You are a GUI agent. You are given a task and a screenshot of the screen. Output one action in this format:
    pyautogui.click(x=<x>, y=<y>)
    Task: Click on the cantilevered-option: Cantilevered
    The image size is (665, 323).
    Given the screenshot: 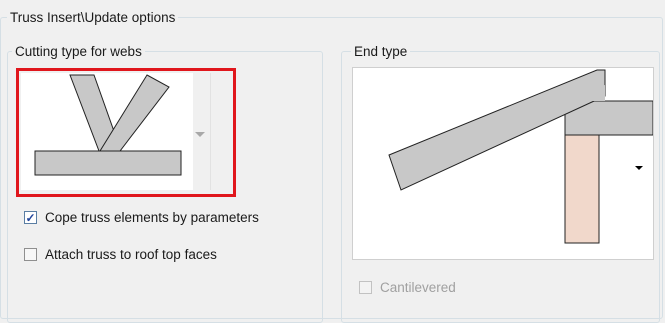 What is the action you would take?
    pyautogui.click(x=407, y=287)
    